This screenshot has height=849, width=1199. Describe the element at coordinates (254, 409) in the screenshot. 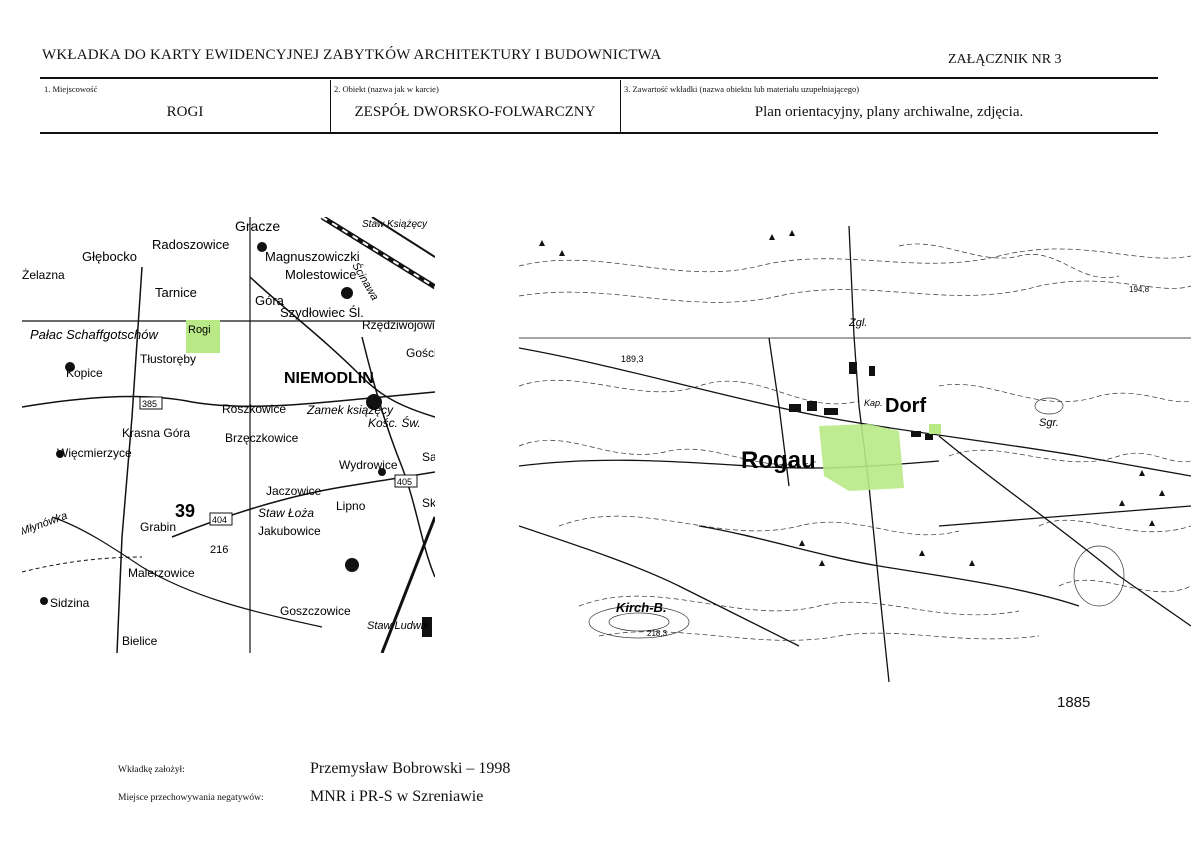

I see `map-label: Roszkowice` at that location.